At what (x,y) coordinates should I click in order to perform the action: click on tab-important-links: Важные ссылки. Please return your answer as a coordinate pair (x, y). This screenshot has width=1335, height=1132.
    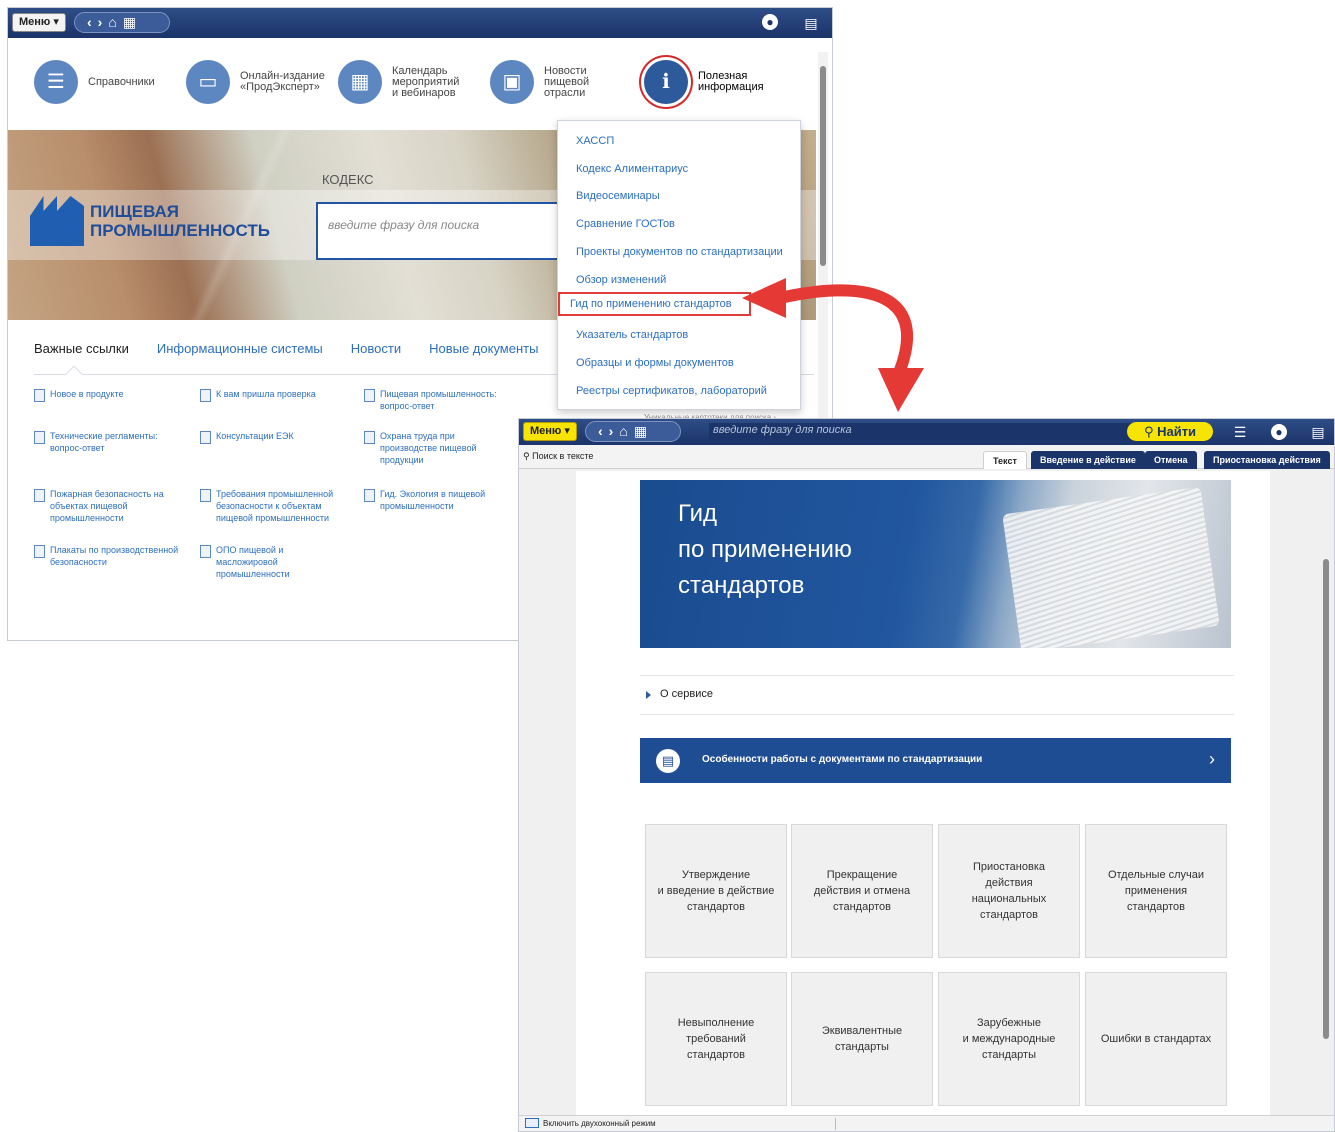
    Looking at the image, I should click on (81, 348).